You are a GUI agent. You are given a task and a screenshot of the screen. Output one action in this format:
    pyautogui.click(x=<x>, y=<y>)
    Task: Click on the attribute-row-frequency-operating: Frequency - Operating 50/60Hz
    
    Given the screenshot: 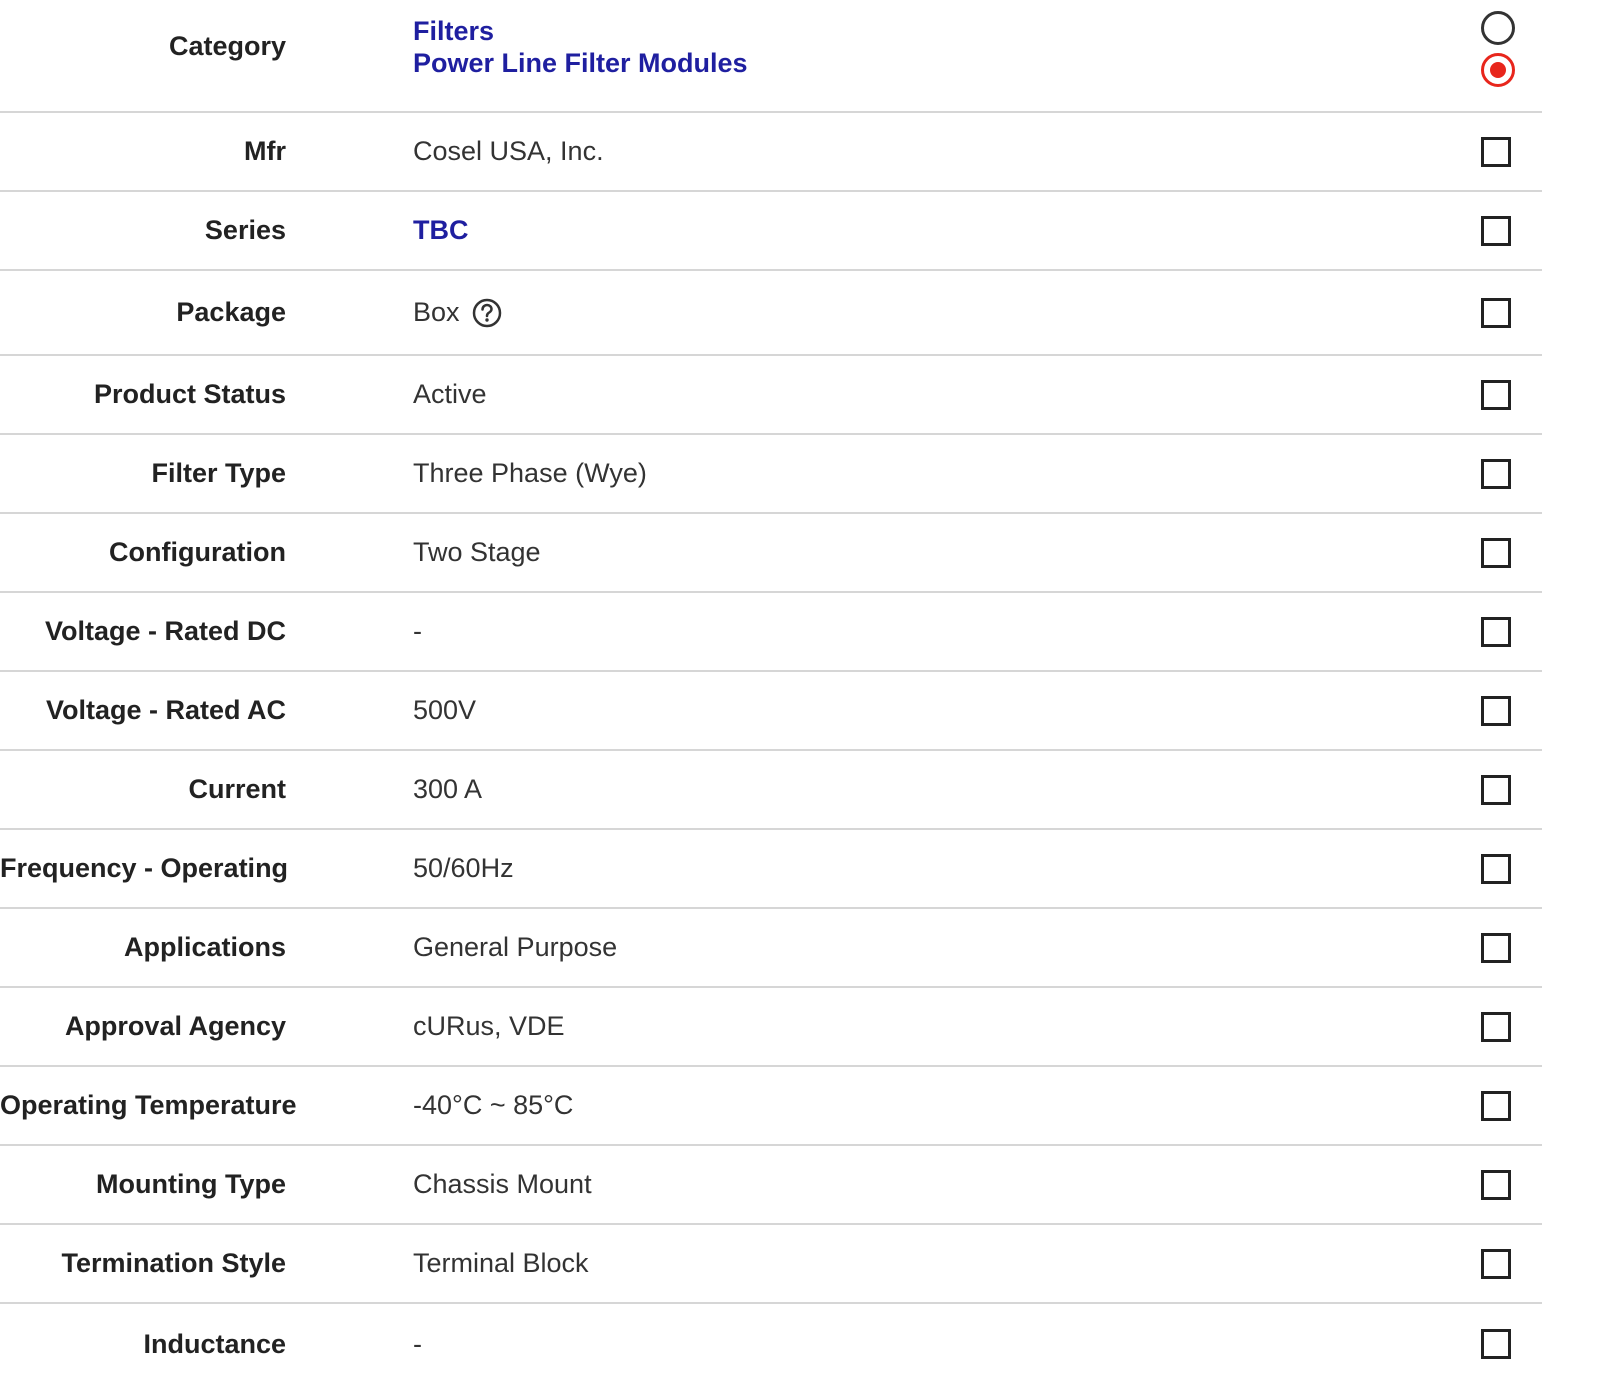 What is the action you would take?
    pyautogui.click(x=771, y=869)
    